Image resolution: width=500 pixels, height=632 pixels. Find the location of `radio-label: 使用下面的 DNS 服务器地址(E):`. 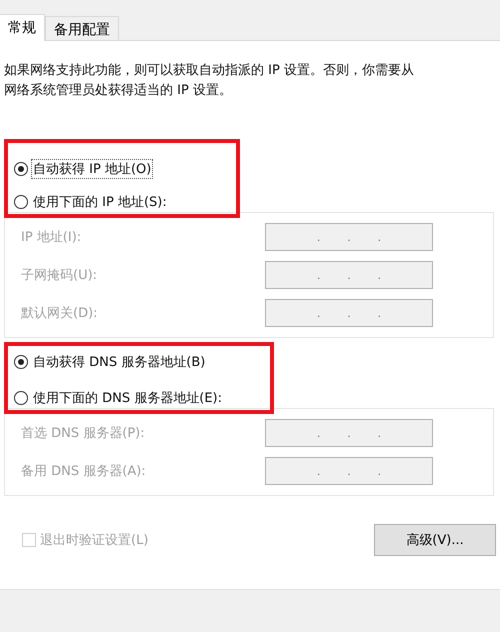

radio-label: 使用下面的 DNS 服务器地址(E): is located at coordinates (127, 398).